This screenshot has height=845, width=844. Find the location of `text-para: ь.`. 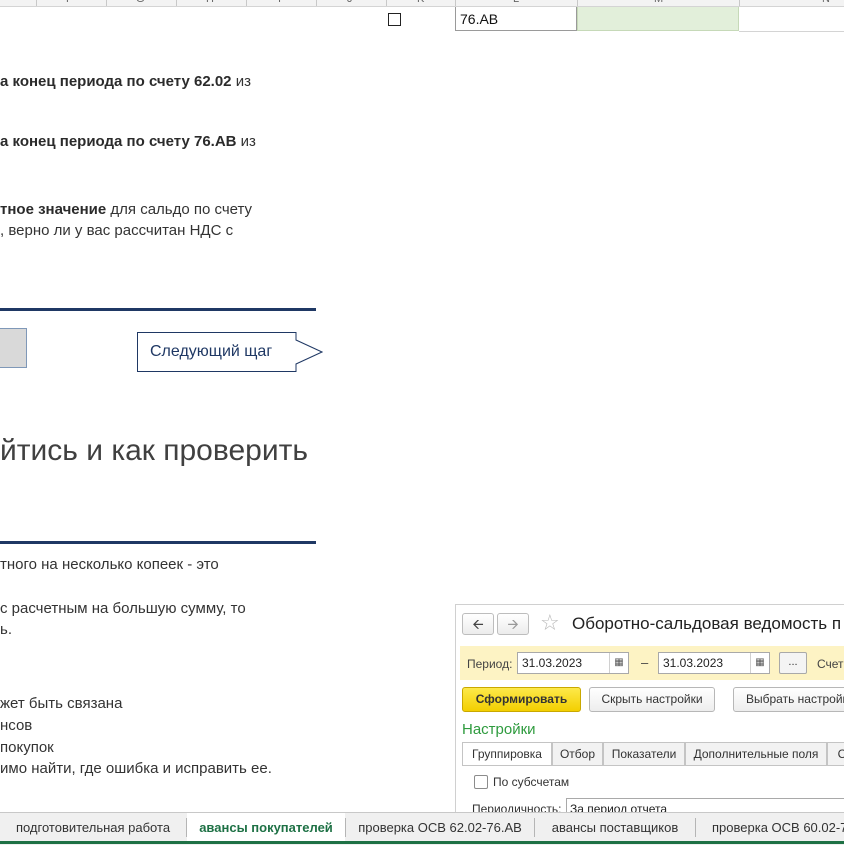

text-para: ь. is located at coordinates (6, 629).